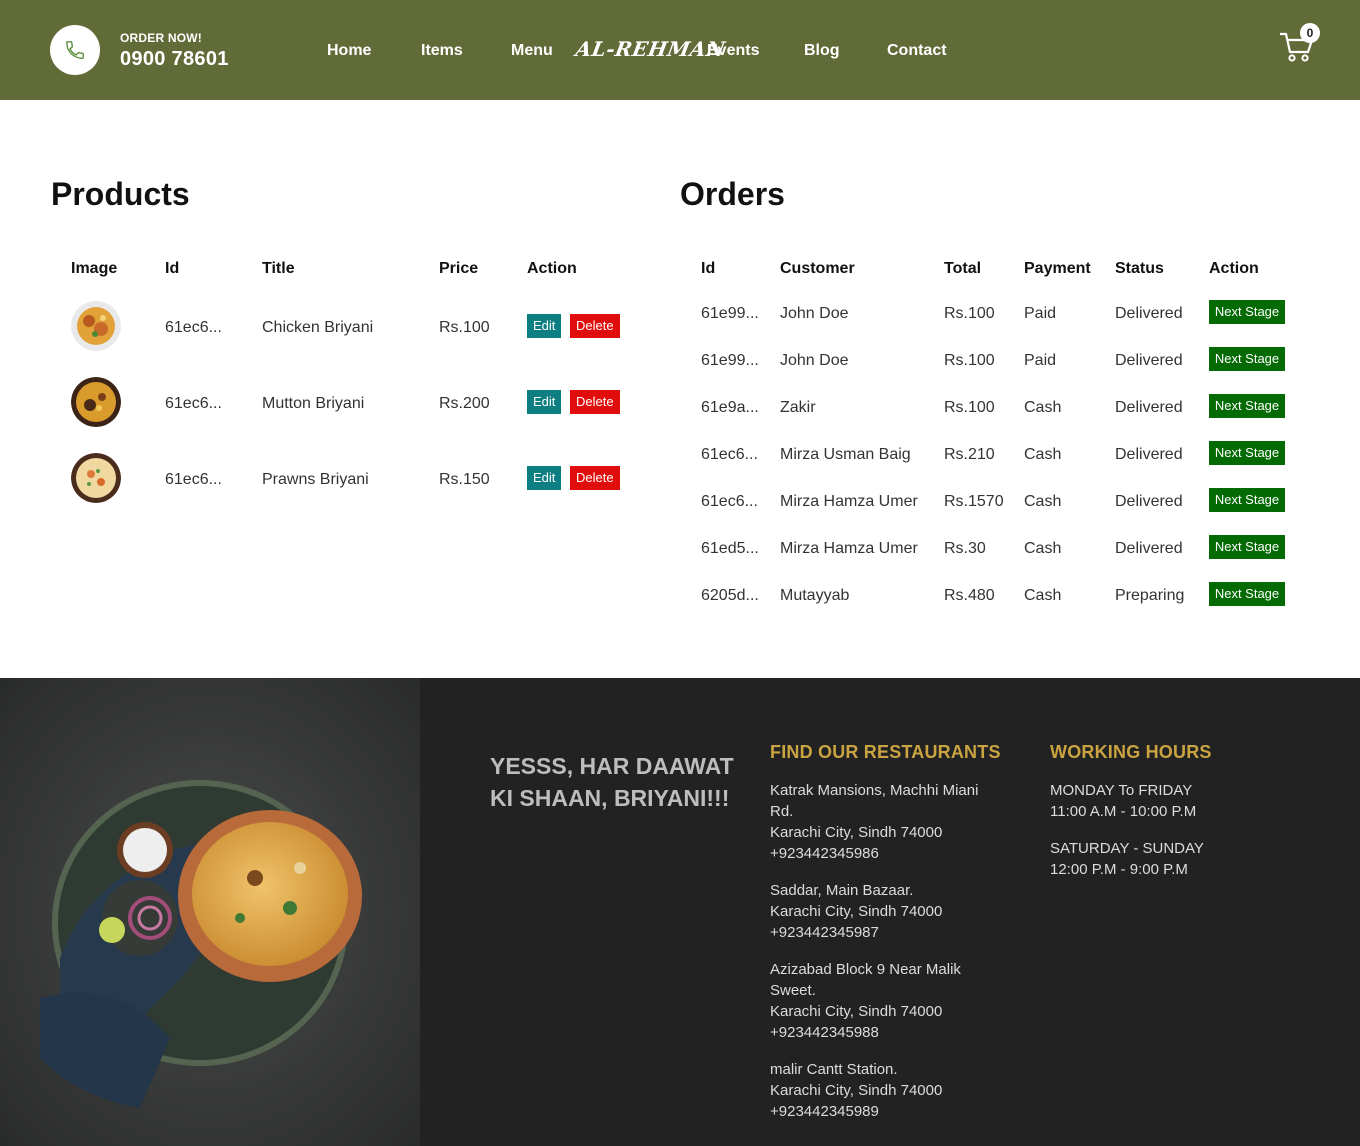 Image resolution: width=1360 pixels, height=1146 pixels. I want to click on nav-menu: Menu, so click(532, 51).